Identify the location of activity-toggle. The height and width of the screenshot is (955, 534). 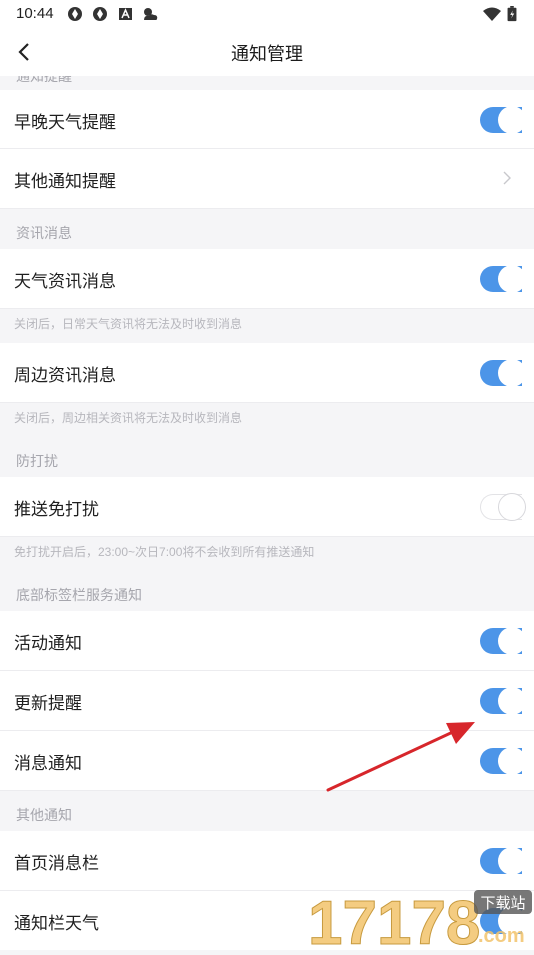
(503, 641).